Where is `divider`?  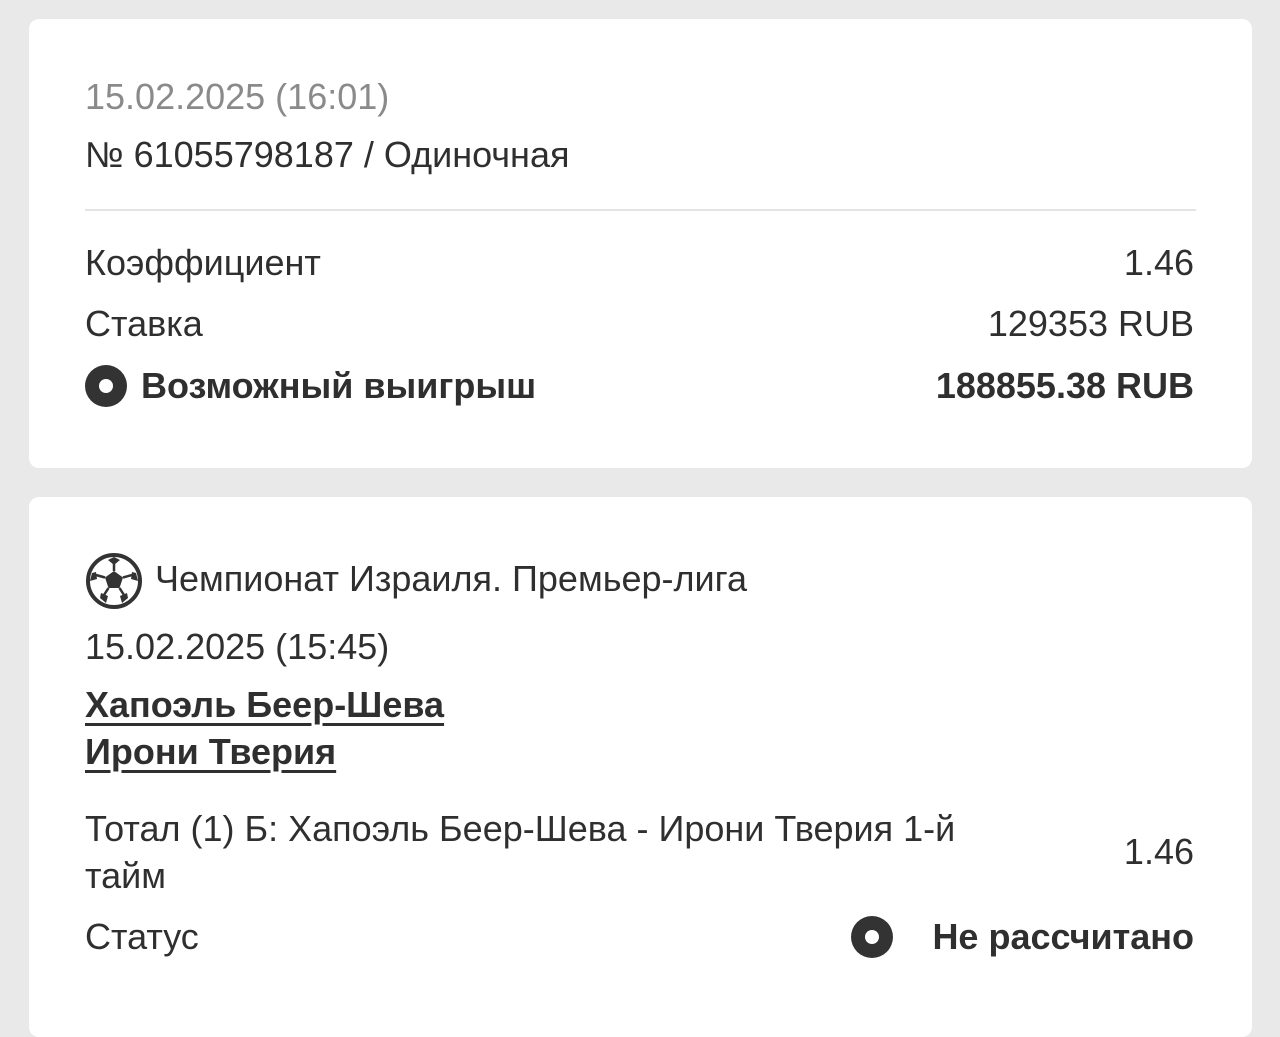 divider is located at coordinates (640, 210).